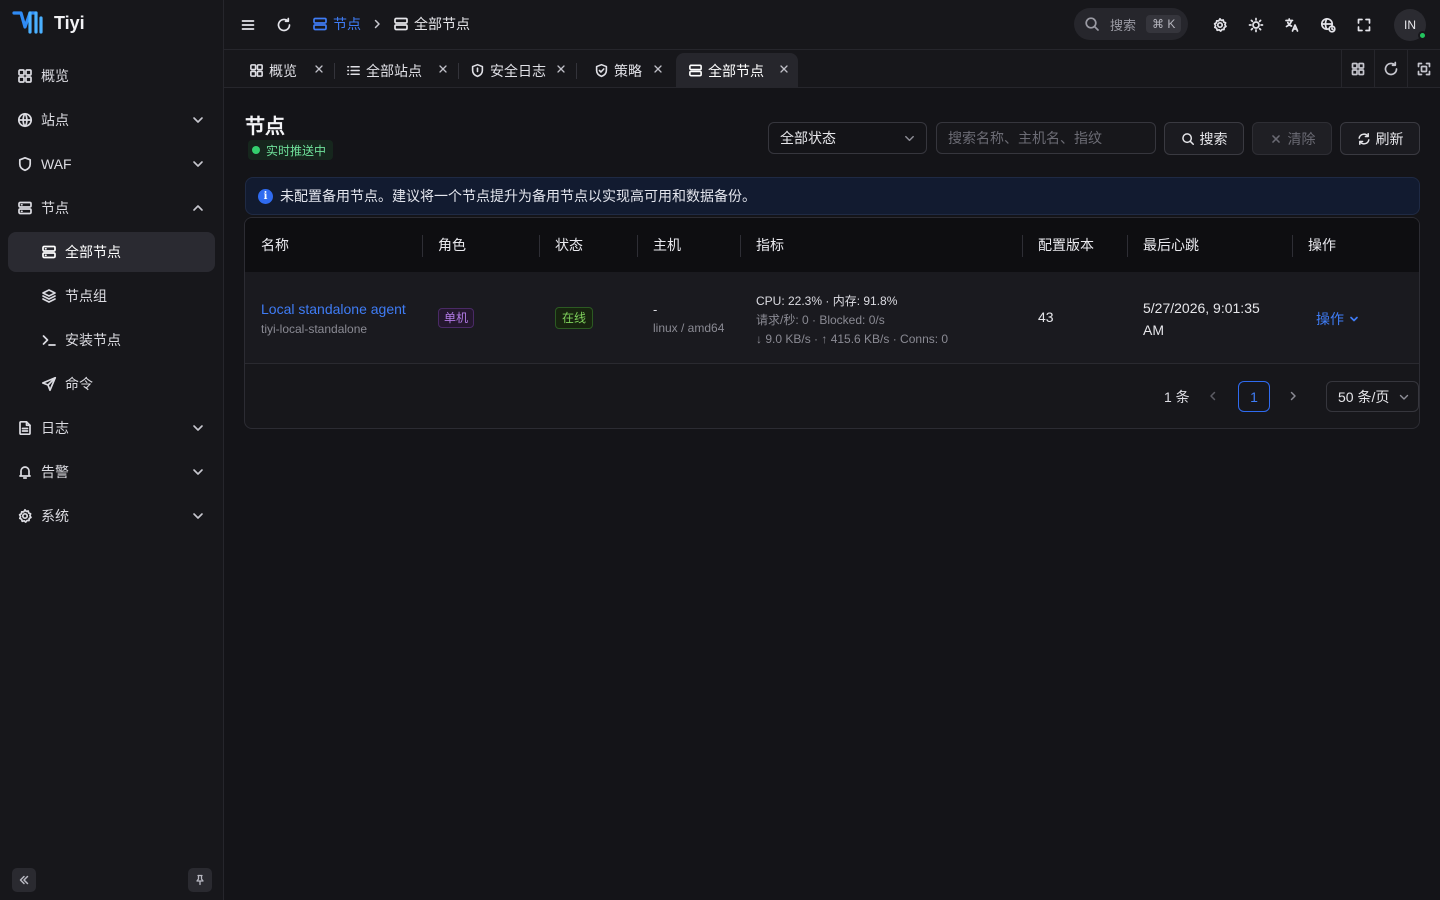  Describe the element at coordinates (1220, 25) in the screenshot. I see `settings-button` at that location.